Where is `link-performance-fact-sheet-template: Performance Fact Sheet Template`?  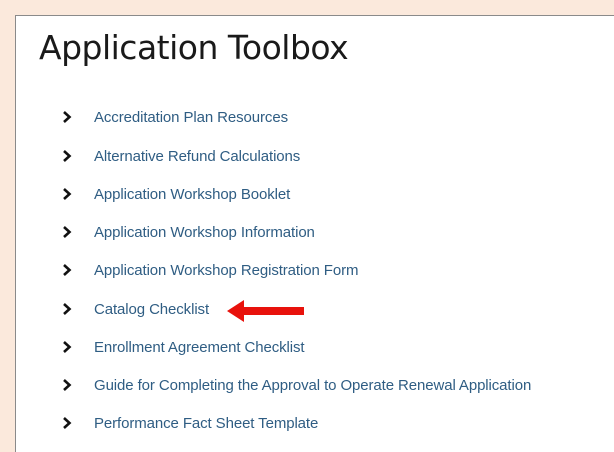
link-performance-fact-sheet-template: Performance Fact Sheet Template is located at coordinates (206, 423).